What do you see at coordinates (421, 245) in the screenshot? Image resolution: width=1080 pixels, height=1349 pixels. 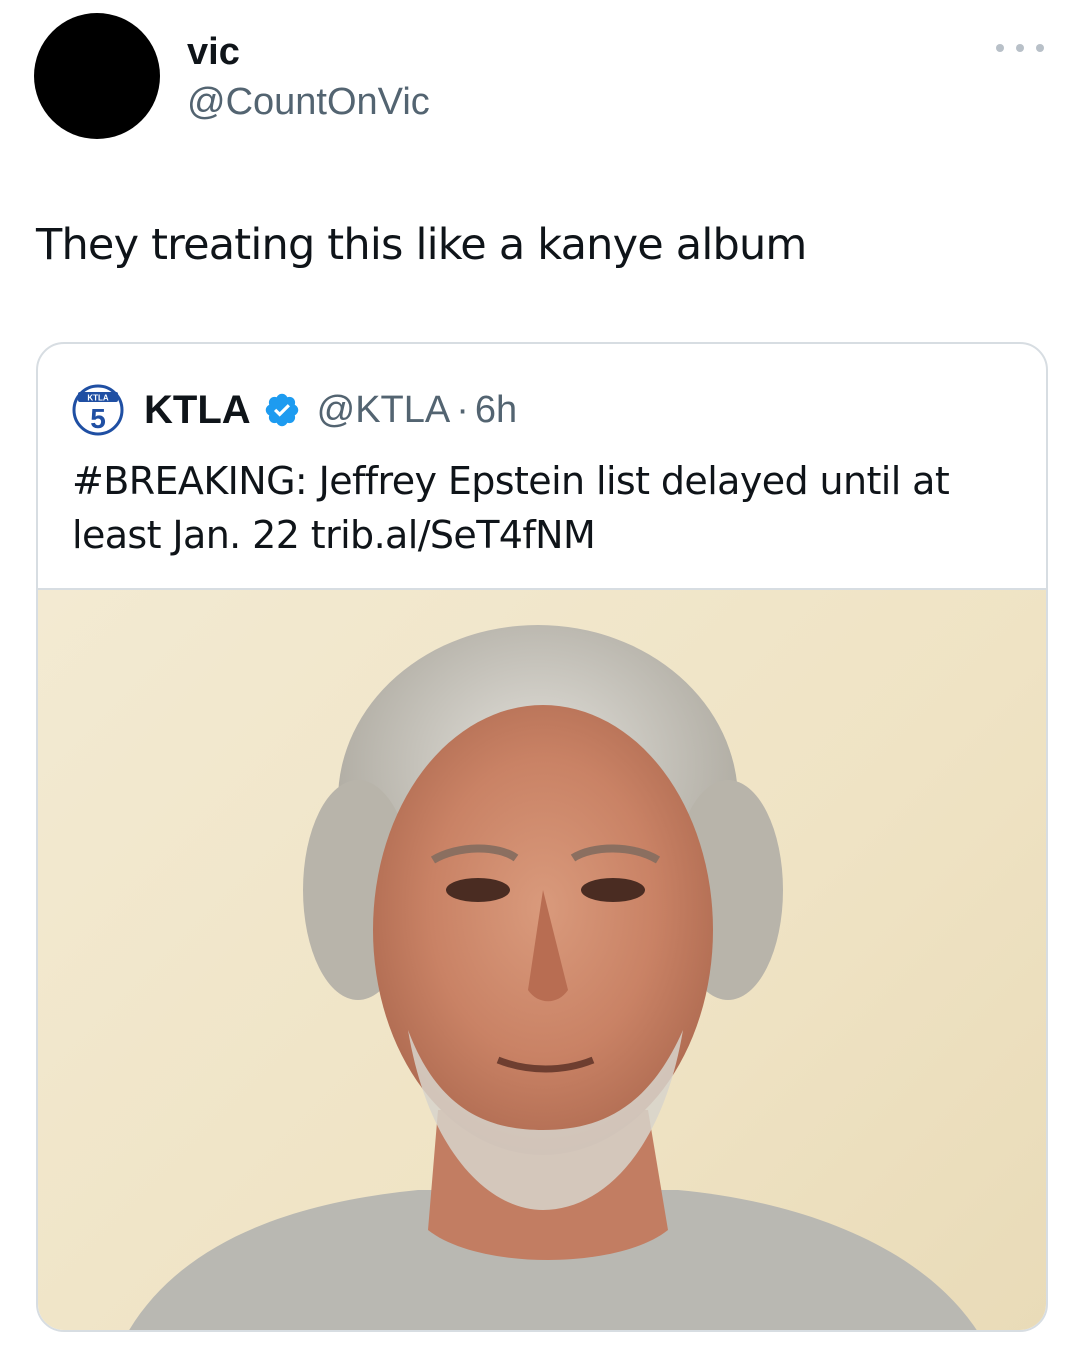 I see `tweet-text: They treating this like a kanye album` at bounding box center [421, 245].